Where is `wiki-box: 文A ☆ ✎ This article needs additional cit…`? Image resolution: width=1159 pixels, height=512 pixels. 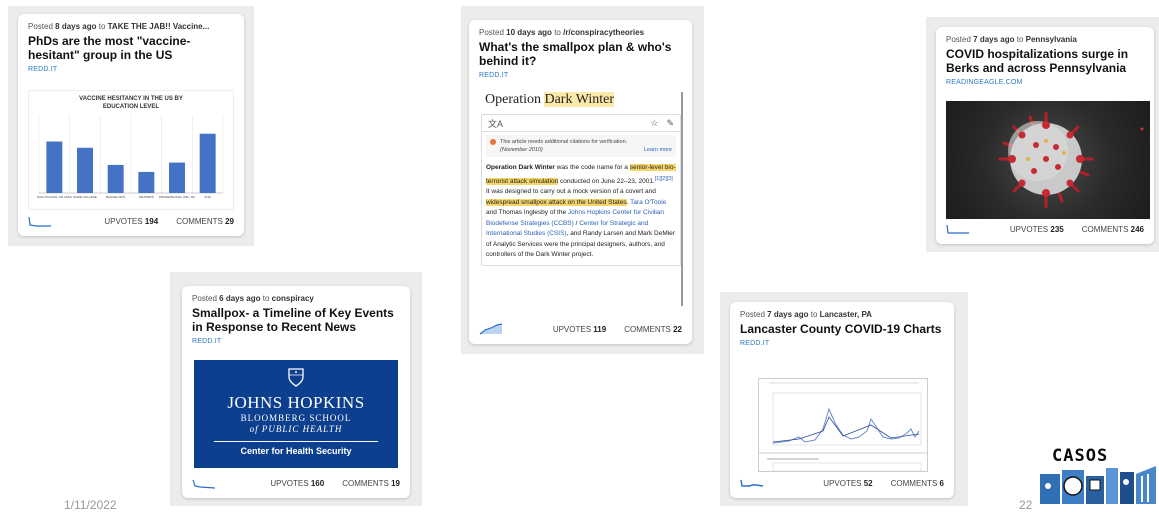
wiki-box: 文A ☆ ✎ This article needs additional cit… is located at coordinates (581, 190).